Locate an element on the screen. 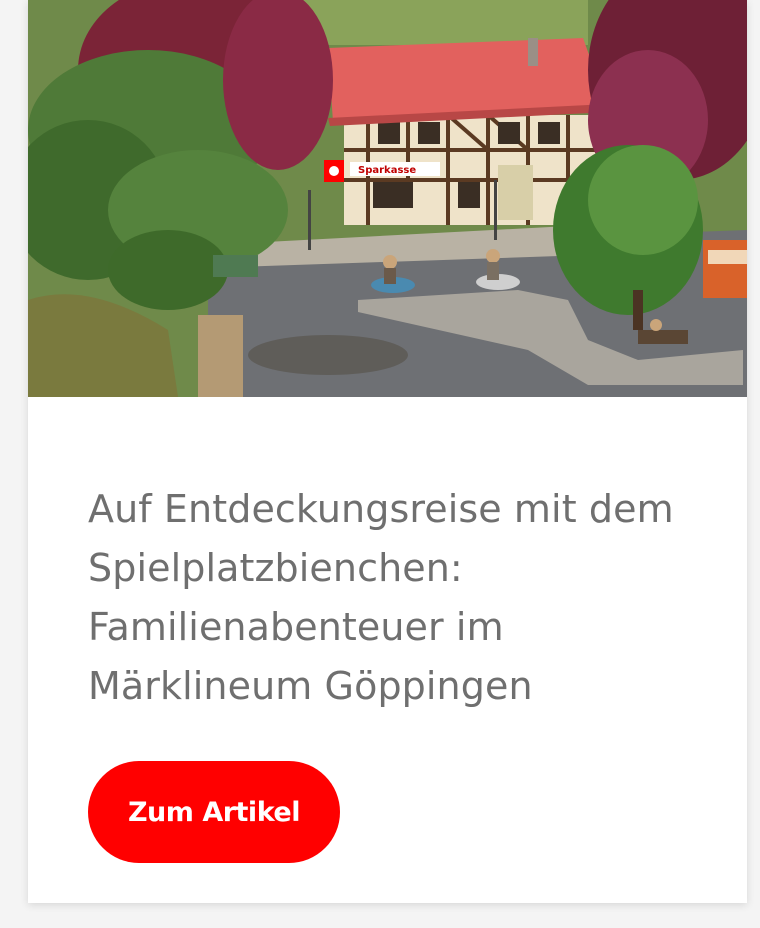  sparkasse-sign-text: Sparkasse is located at coordinates (387, 170).